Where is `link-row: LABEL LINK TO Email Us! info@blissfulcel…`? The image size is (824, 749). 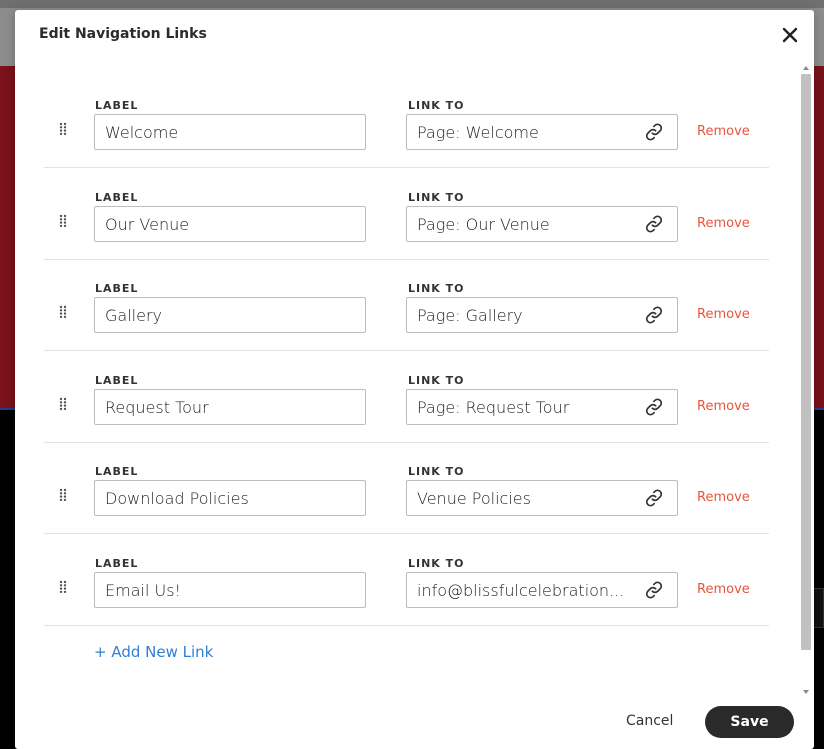
link-row: LABEL LINK TO Email Us! info@blissfulcel… is located at coordinates (406, 580).